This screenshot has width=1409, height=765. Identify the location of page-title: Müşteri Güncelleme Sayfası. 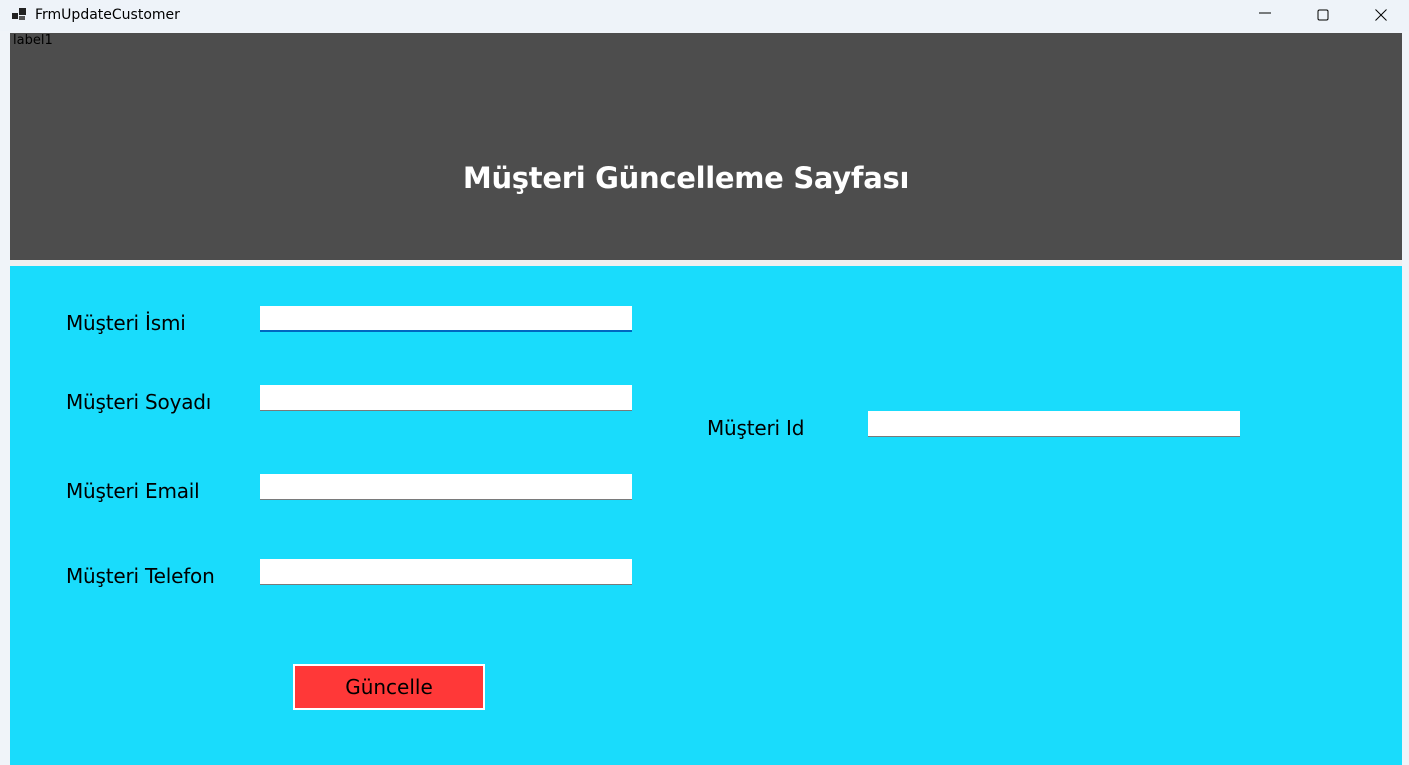
(686, 178).